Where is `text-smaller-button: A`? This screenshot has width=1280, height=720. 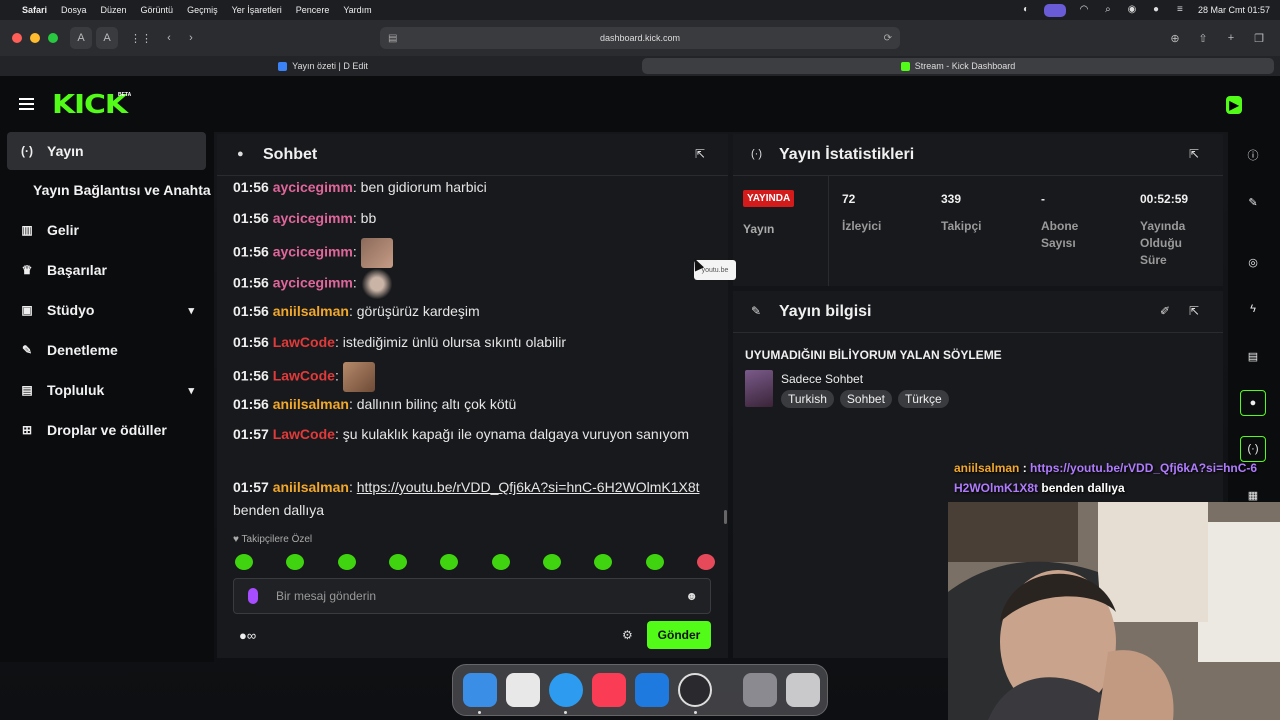
text-smaller-button: A is located at coordinates (81, 38).